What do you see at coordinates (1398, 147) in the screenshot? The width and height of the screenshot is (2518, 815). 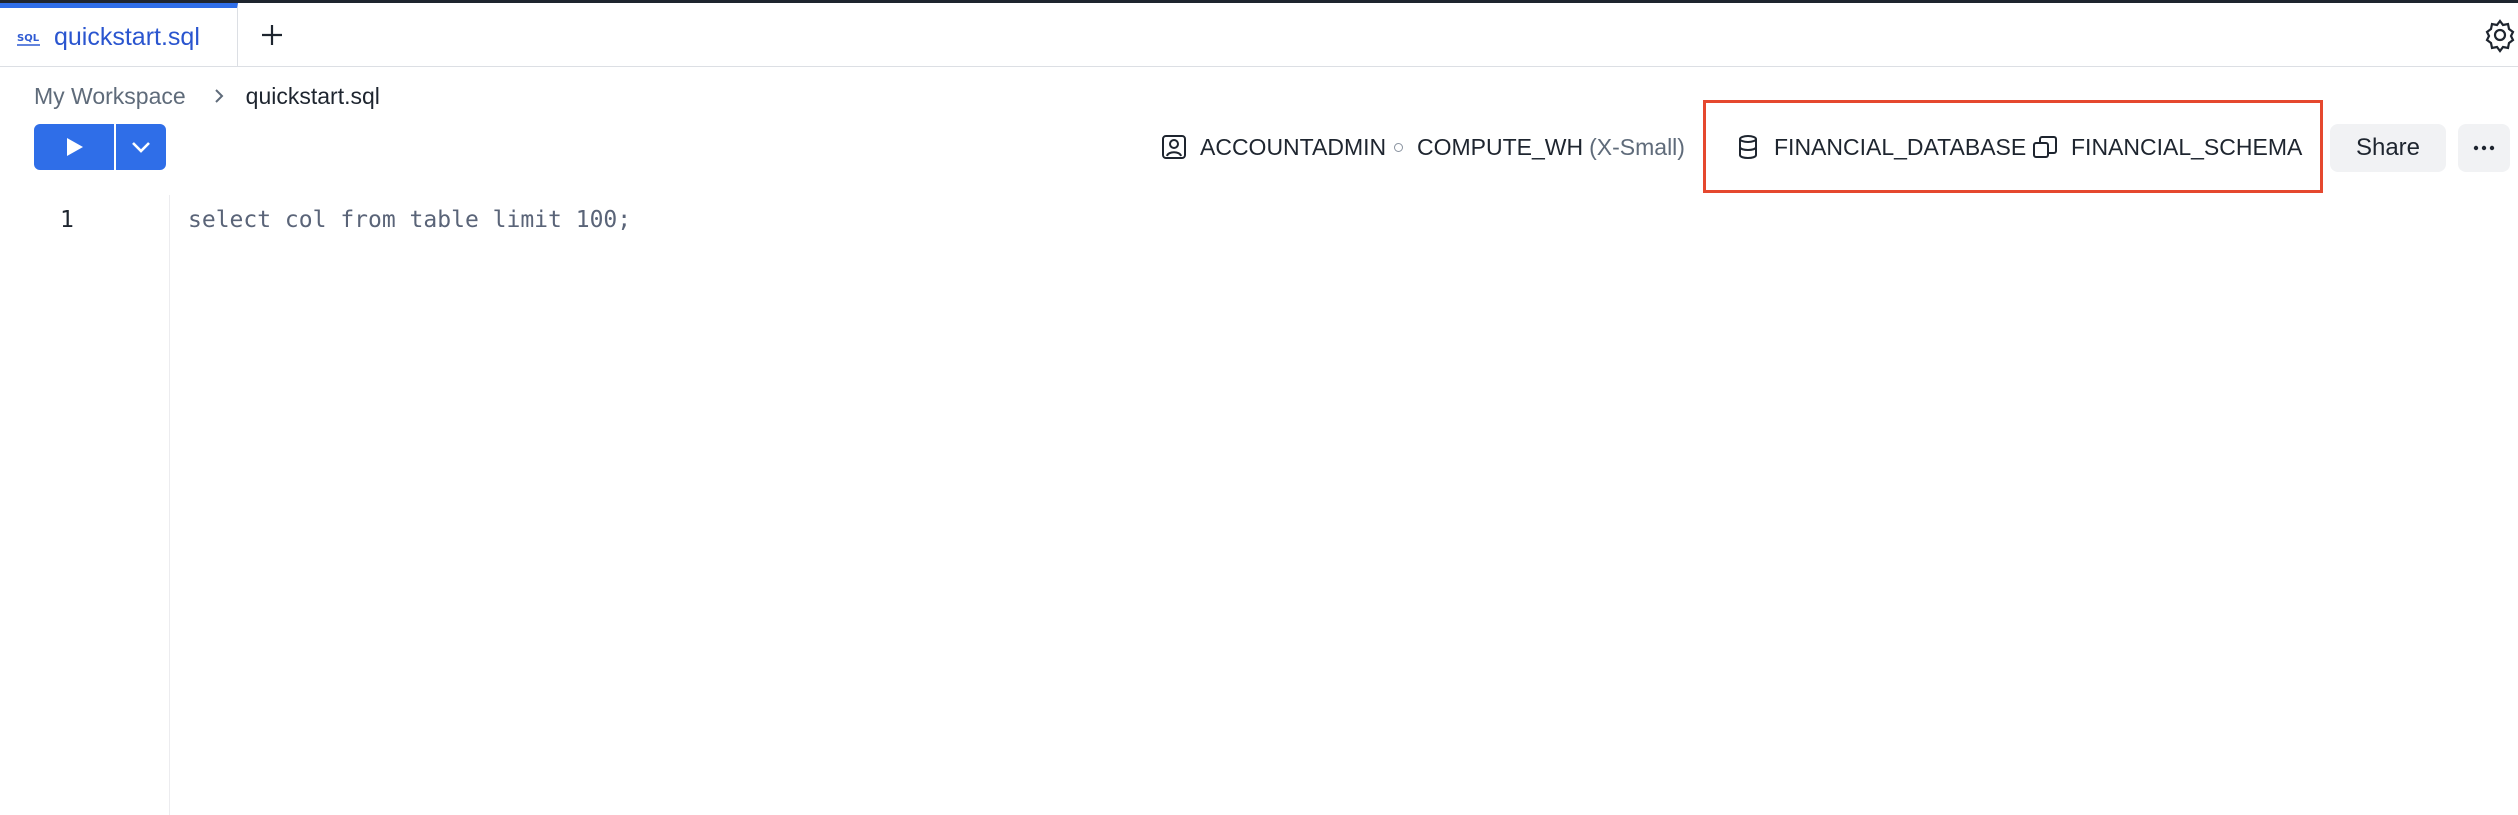 I see `warehouse-status-icon` at bounding box center [1398, 147].